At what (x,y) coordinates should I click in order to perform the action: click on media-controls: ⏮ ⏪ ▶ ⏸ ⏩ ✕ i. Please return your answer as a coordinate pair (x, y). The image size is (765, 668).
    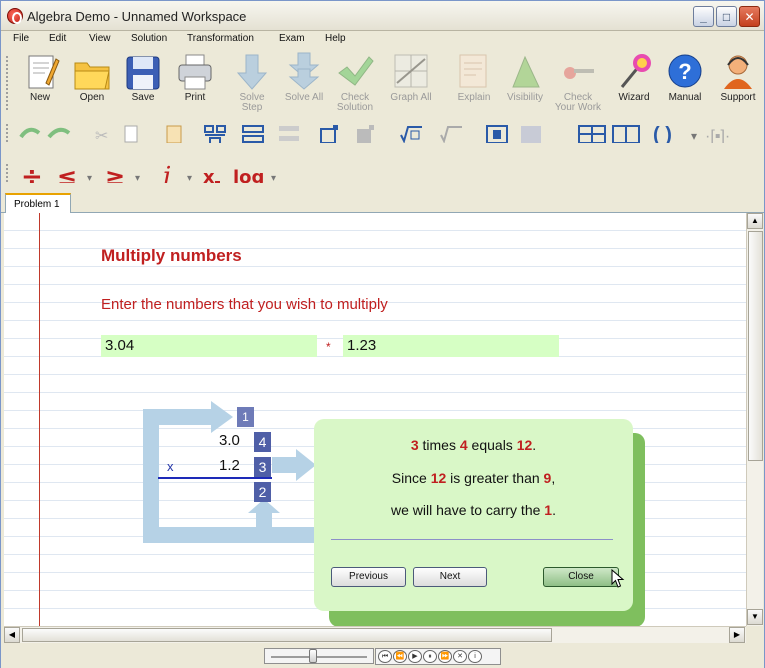
    Looking at the image, I should click on (438, 656).